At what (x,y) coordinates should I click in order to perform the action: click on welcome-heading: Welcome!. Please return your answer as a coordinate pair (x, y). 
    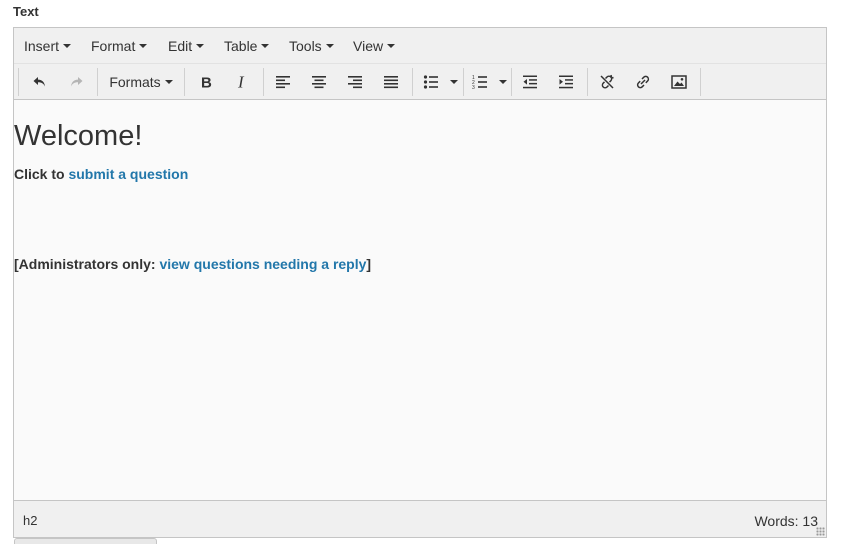
    Looking at the image, I should click on (78, 136).